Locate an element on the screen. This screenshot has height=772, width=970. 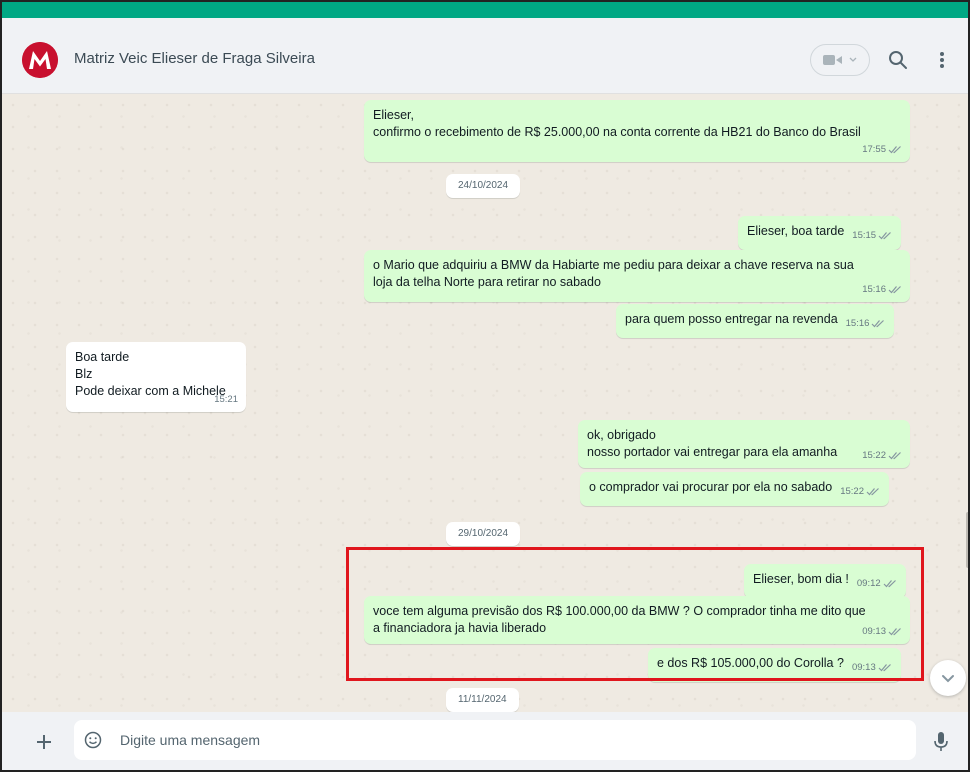
message-meta: 15:21 is located at coordinates (226, 399).